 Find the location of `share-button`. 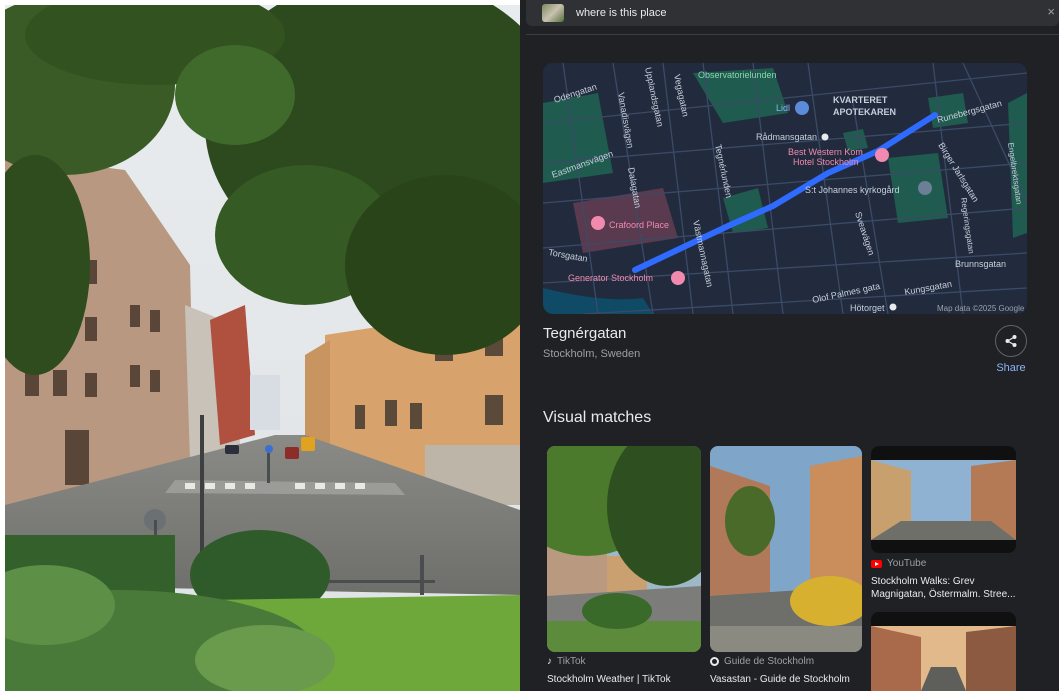

share-button is located at coordinates (1011, 341).